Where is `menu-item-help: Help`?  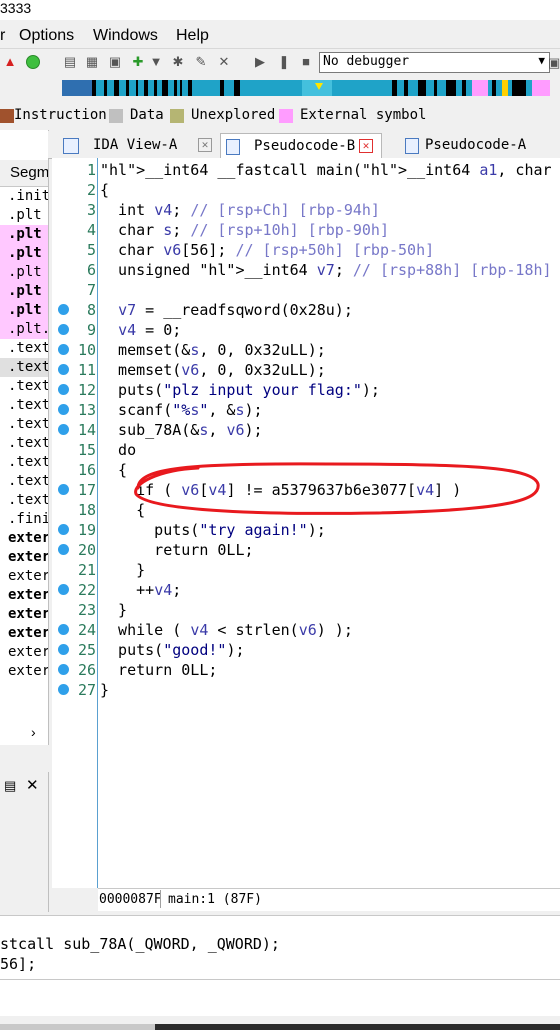 menu-item-help: Help is located at coordinates (192, 36).